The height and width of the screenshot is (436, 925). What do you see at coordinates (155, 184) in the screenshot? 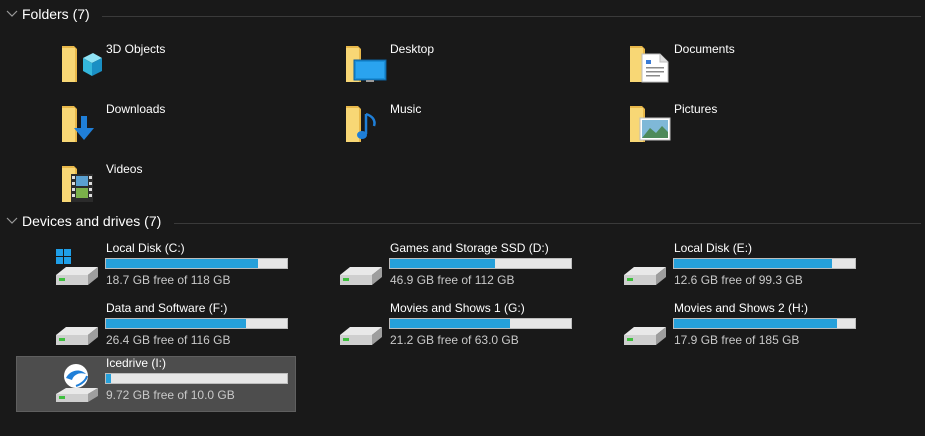
I see `folder-tile-videos: Videos` at bounding box center [155, 184].